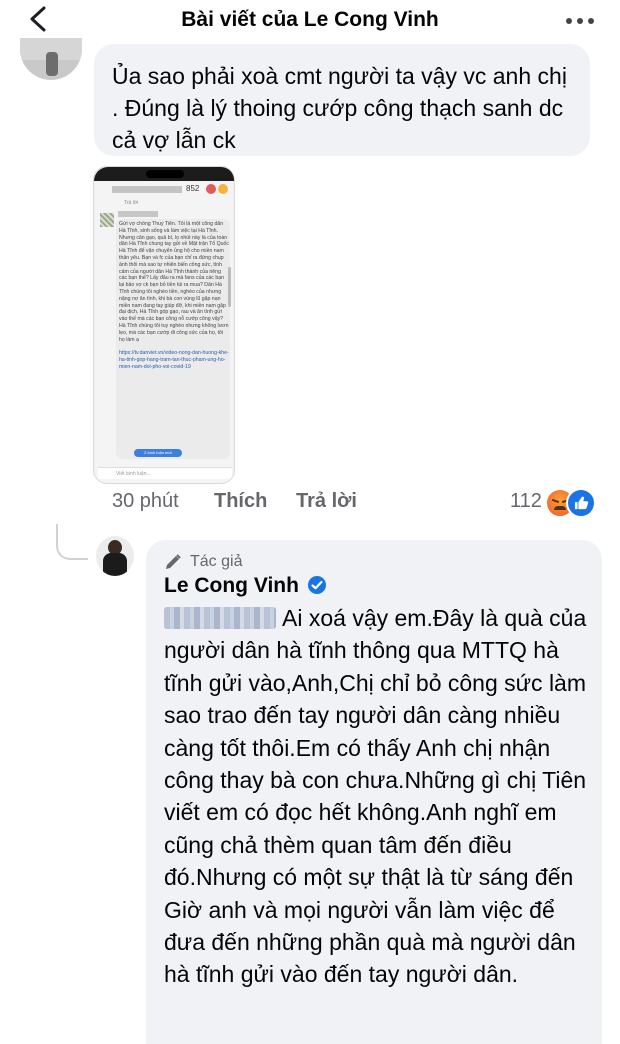  I want to click on verified-badge-icon, so click(317, 585).